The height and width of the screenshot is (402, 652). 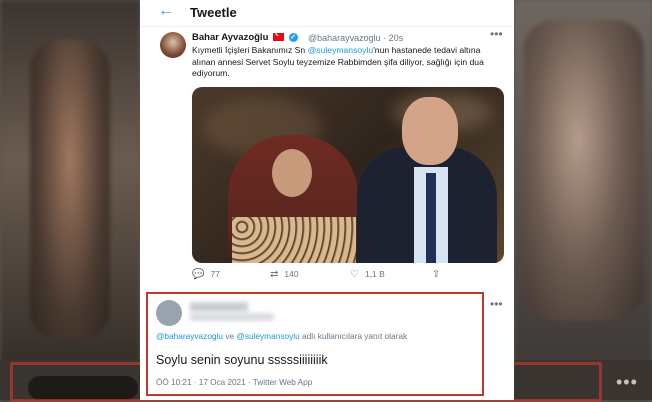 I want to click on tweet-text-part: Kıymetli İçişleri Bakanımız Sn, so click(x=250, y=50).